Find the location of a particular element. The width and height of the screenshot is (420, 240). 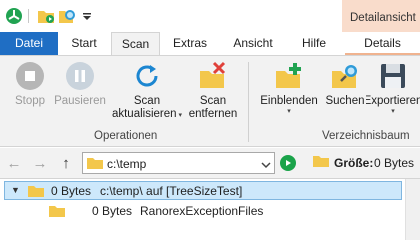

tab-ansicht: Ansicht is located at coordinates (253, 43).